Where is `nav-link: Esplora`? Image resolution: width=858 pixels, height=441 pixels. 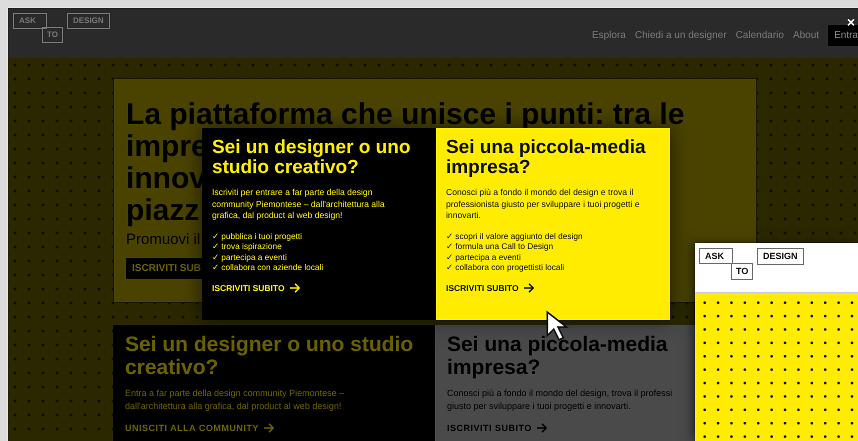
nav-link: Esplora is located at coordinates (609, 35).